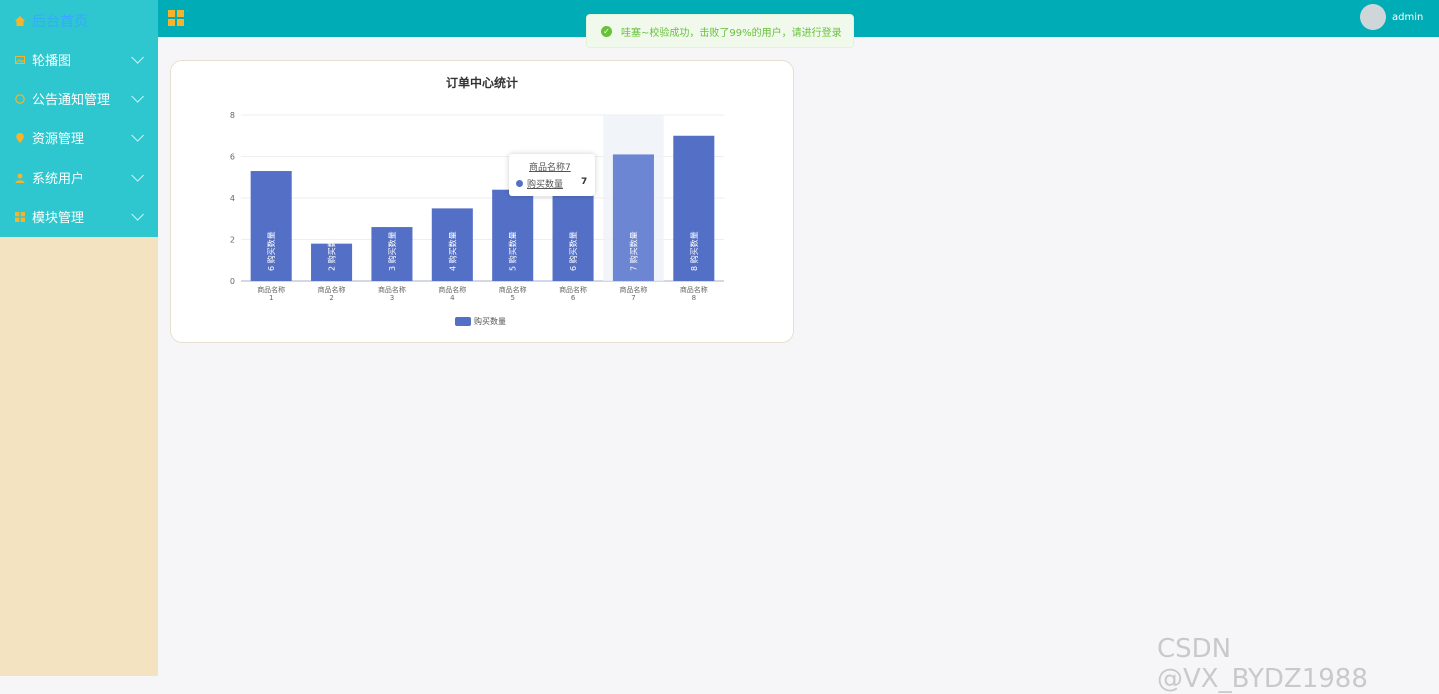 This screenshot has height=694, width=1439. Describe the element at coordinates (694, 251) in the screenshot. I see `bar-data-label: 8 购买数量` at that location.